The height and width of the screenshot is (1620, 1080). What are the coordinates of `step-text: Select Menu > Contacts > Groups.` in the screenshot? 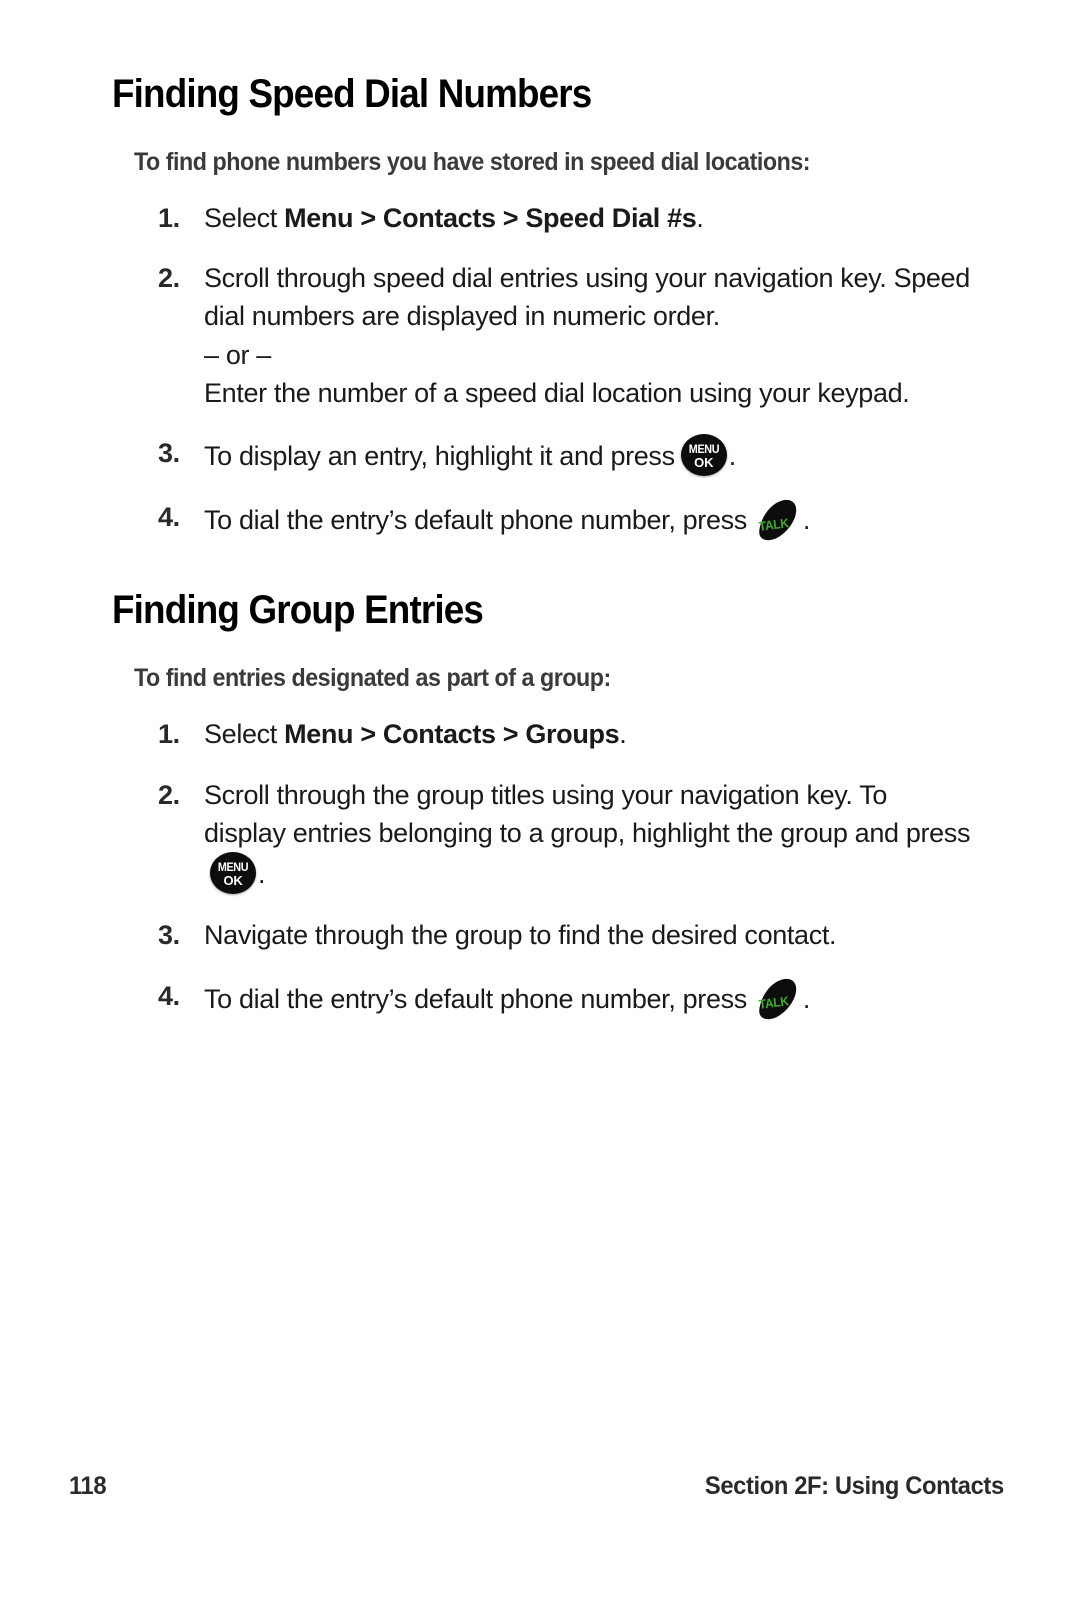 It's located at (588, 734).